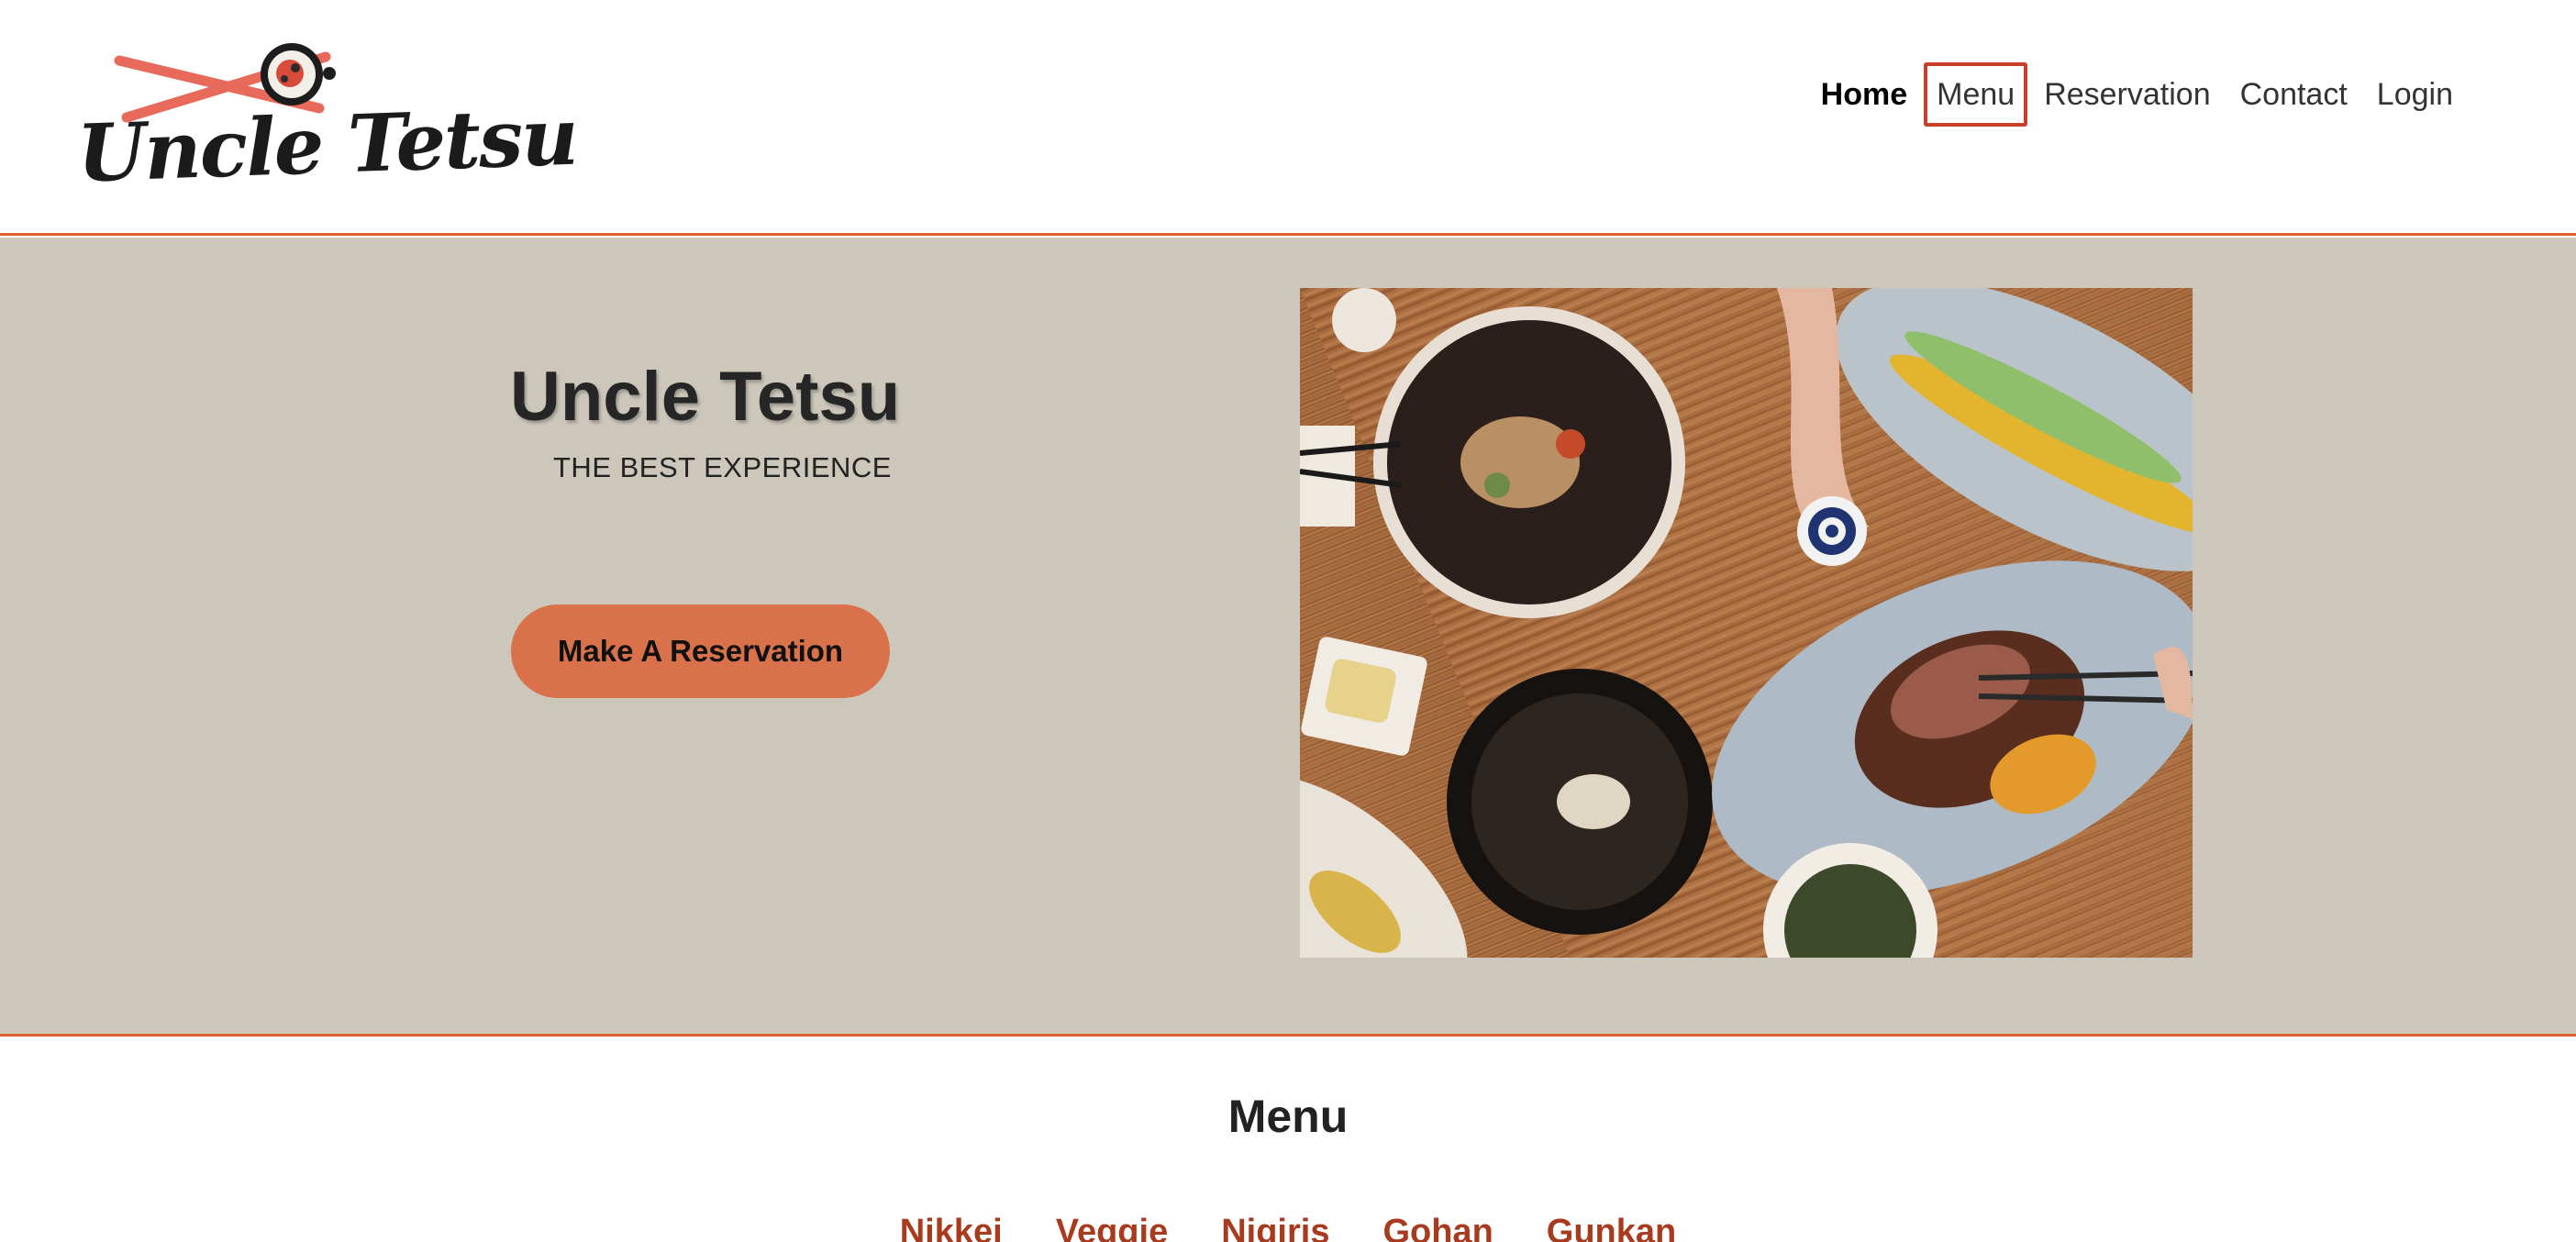 This screenshot has height=1242, width=2576. I want to click on menu-tab-nigiris: Nigiris, so click(1275, 1227).